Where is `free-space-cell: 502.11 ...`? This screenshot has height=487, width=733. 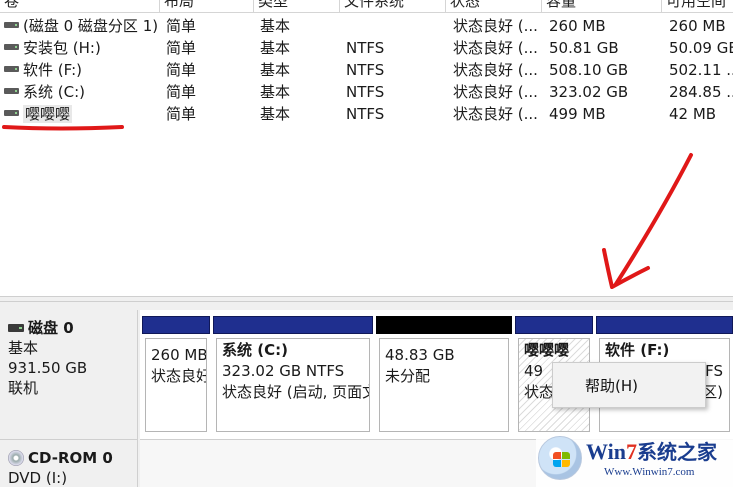 free-space-cell: 502.11 ... is located at coordinates (701, 70).